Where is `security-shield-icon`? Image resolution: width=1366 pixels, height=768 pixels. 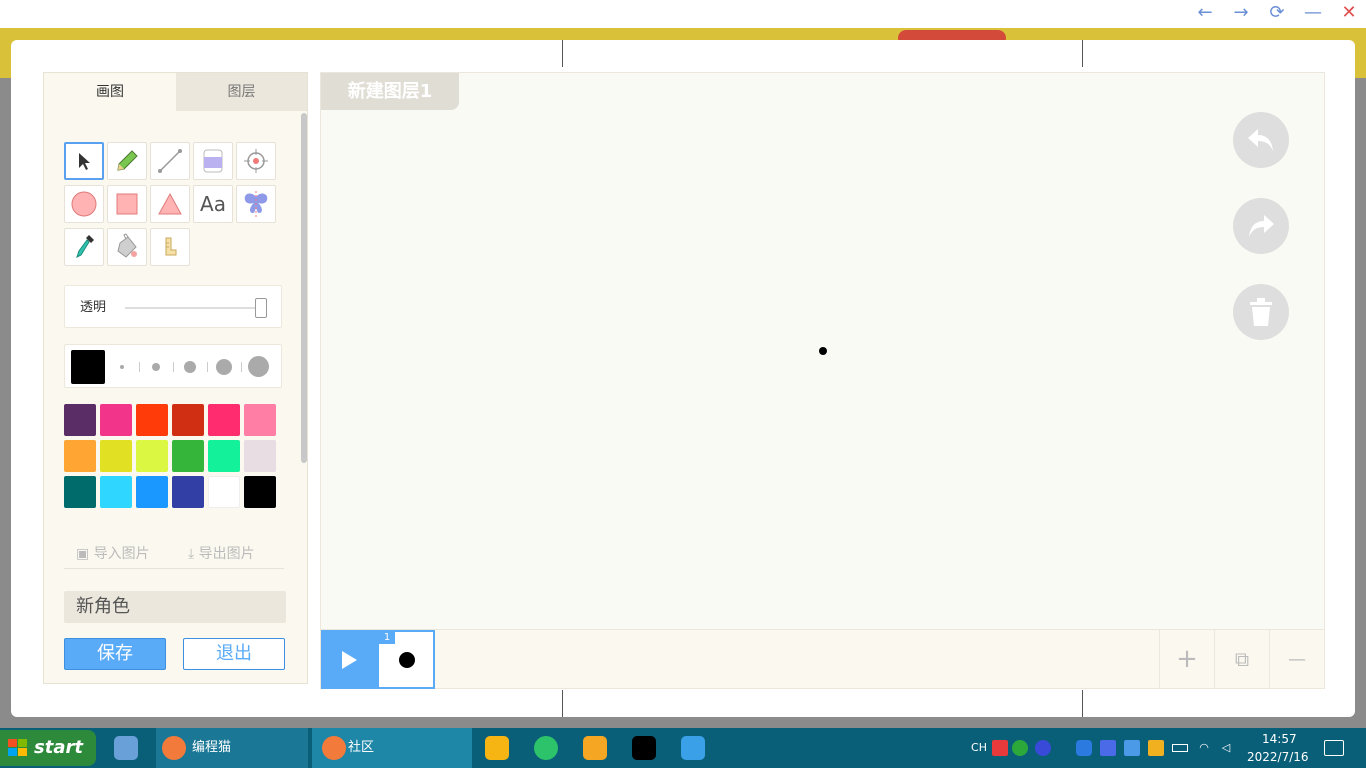 security-shield-icon is located at coordinates (1156, 748).